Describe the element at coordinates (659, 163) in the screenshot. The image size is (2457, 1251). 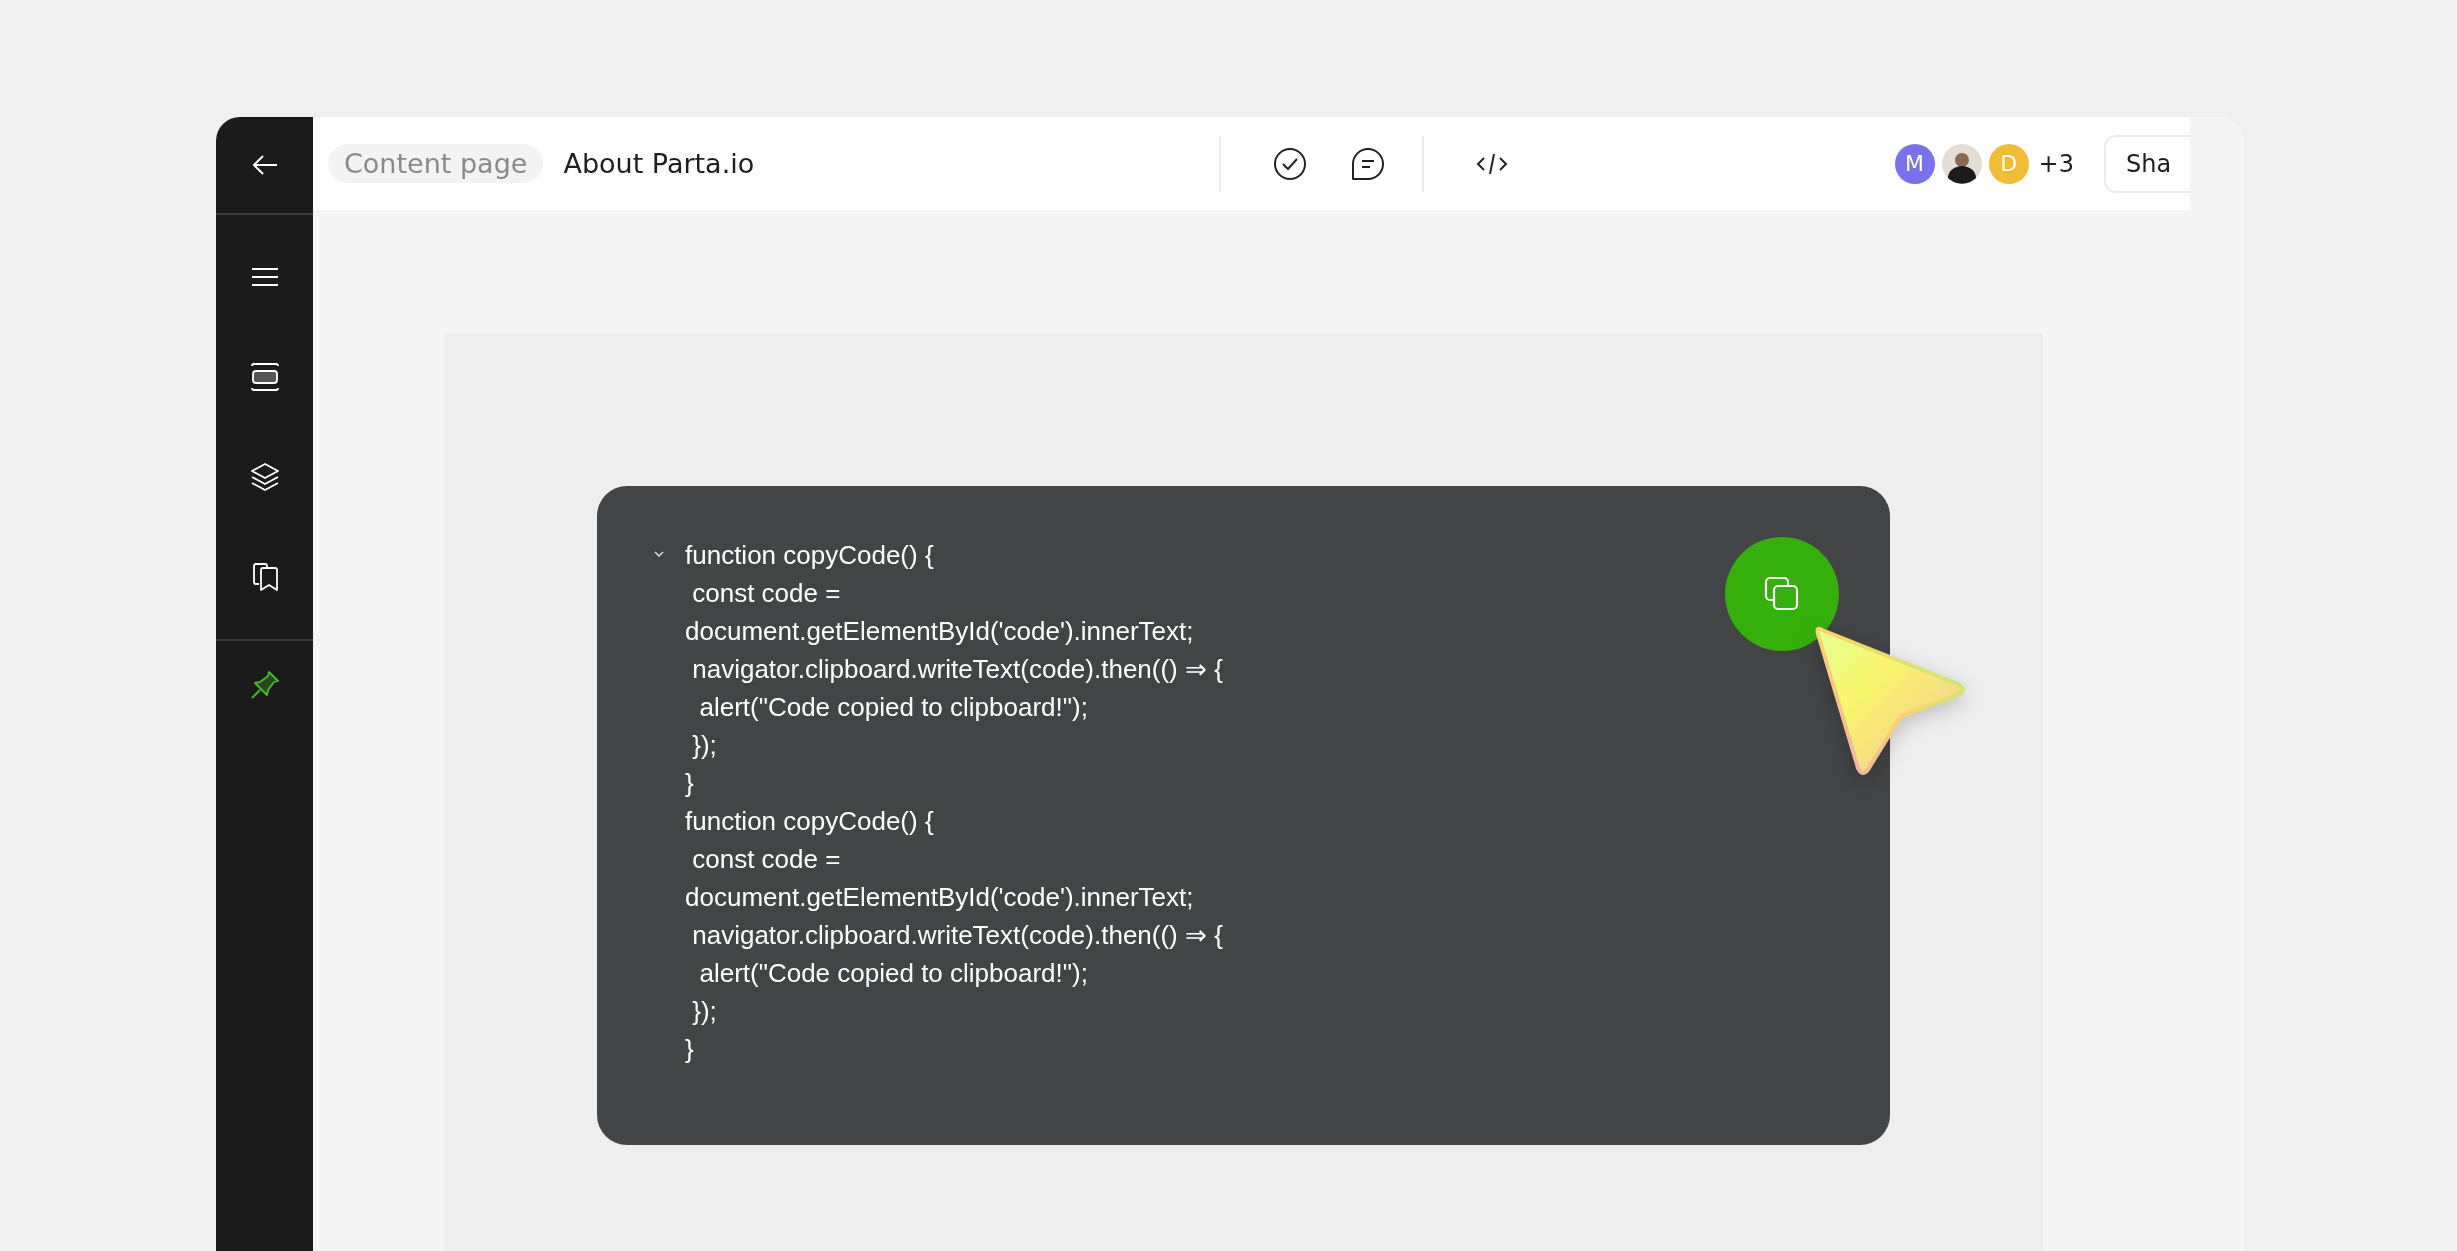
I see `page-title: About Parta.io` at that location.